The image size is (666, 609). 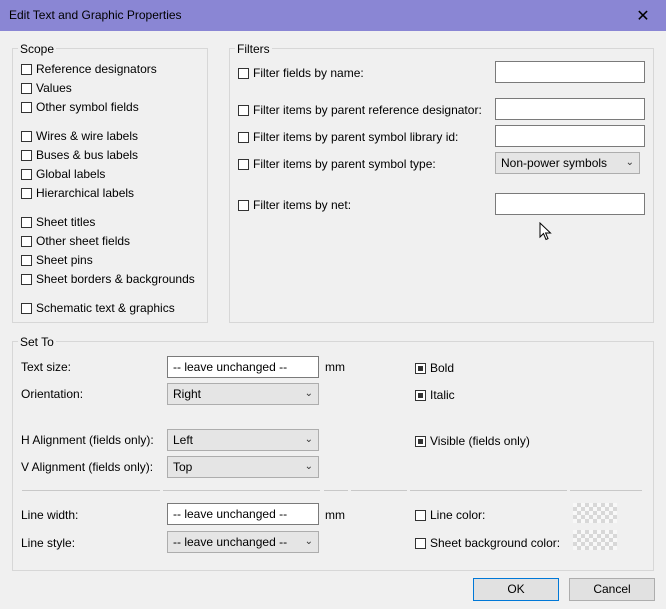 I want to click on line-width-input: -- leave unchanged --, so click(x=243, y=514).